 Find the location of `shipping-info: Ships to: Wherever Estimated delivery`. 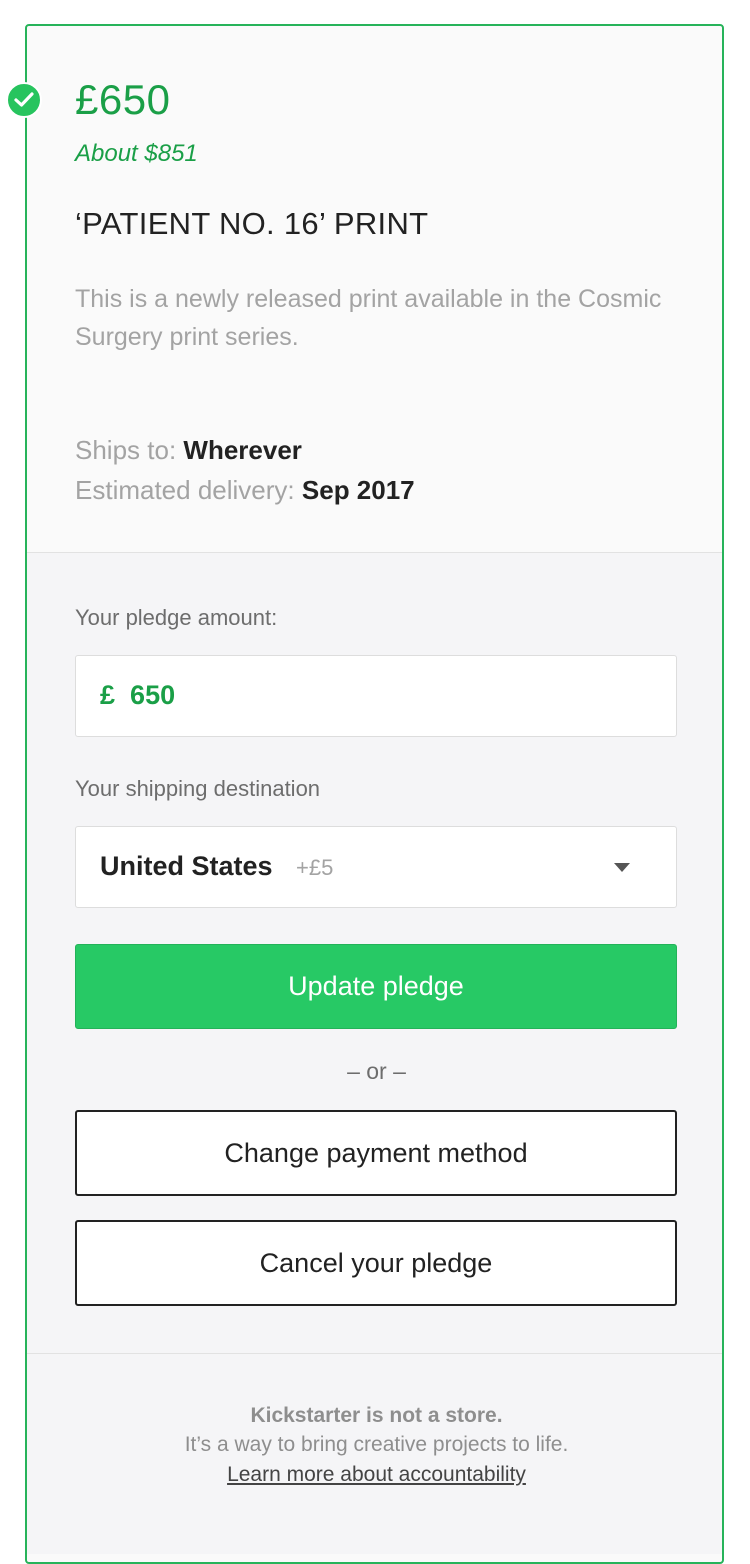

shipping-info: Ships to: Wherever Estimated delivery is located at coordinates (245, 470).